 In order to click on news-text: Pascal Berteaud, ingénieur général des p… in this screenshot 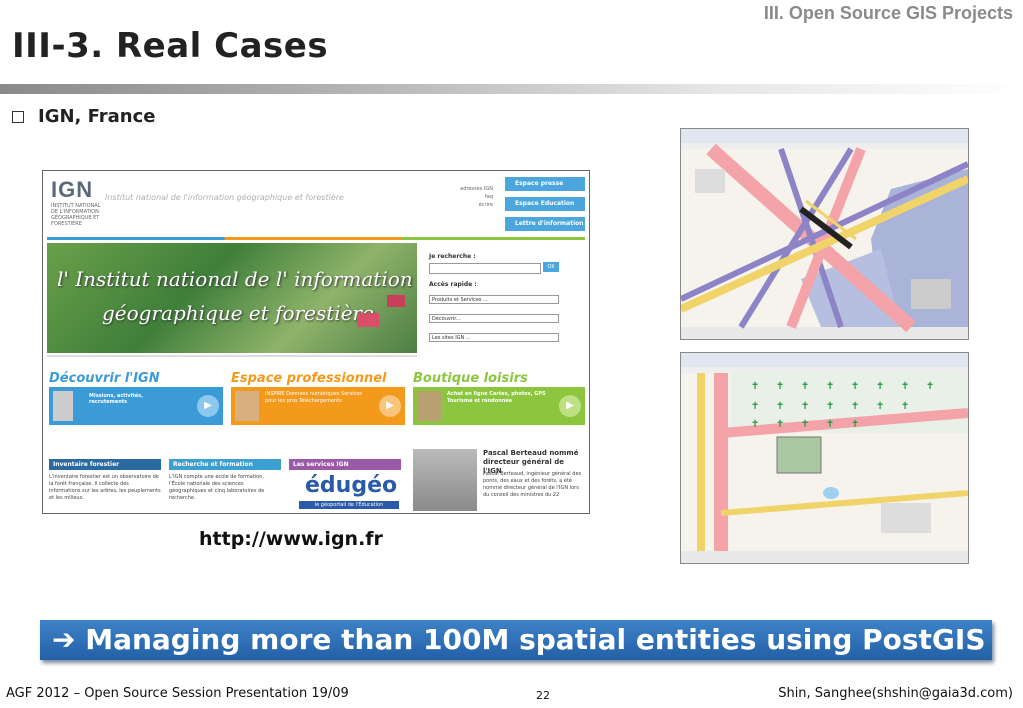, I will do `click(532, 484)`.